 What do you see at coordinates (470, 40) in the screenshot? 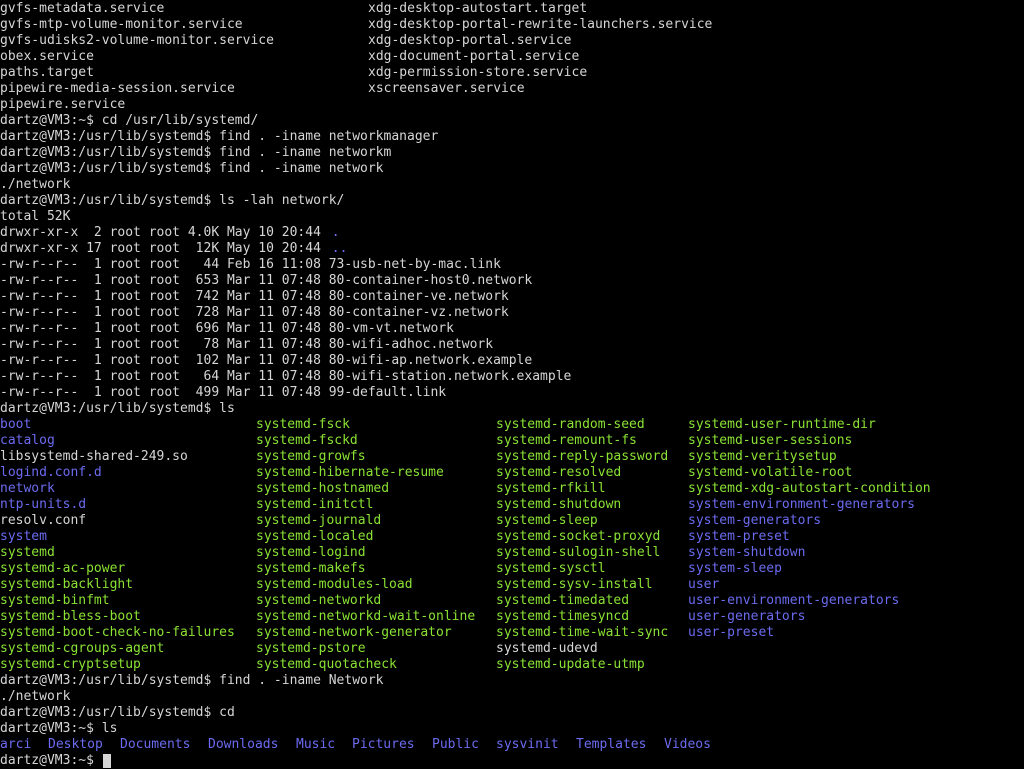
I see `terminal-text-default: xdg-desktop-portal.service` at bounding box center [470, 40].